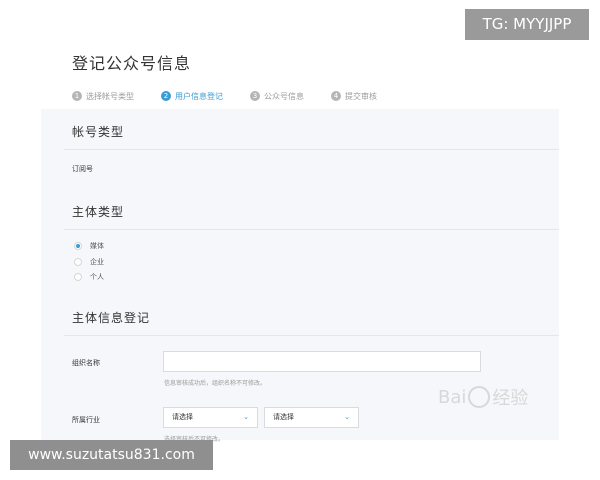 The width and height of the screenshot is (600, 480). I want to click on radio-label: 个人, so click(97, 277).